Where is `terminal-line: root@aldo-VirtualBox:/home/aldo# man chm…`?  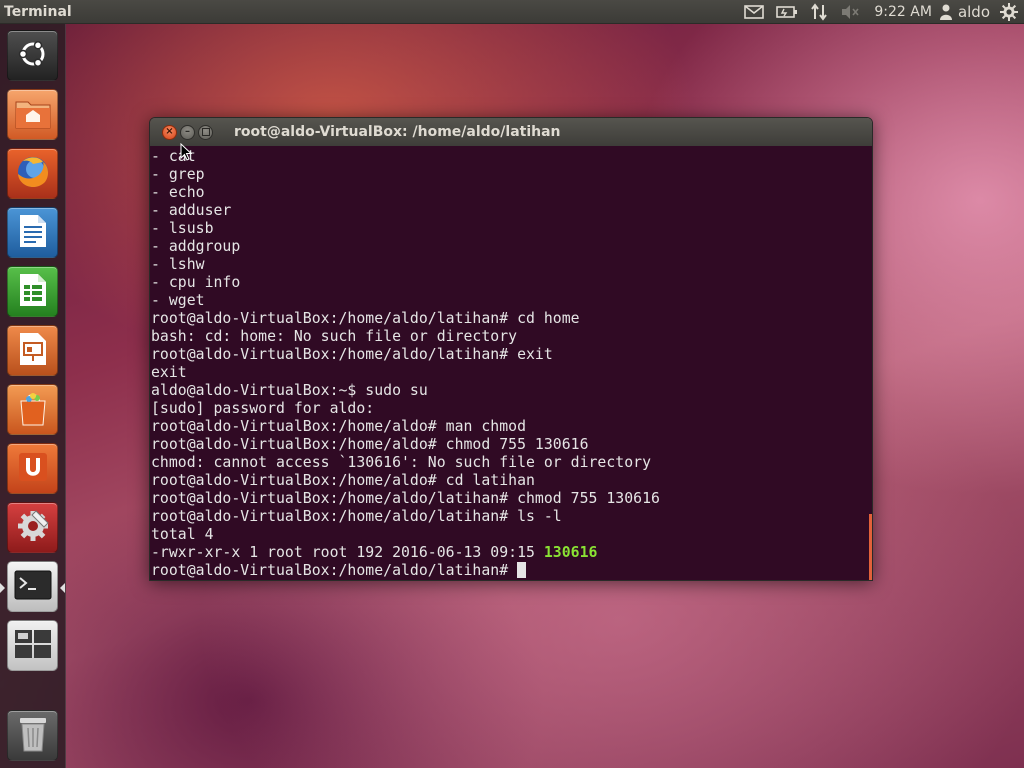
terminal-line: root@aldo-VirtualBox:/home/aldo# man chm… is located at coordinates (338, 426).